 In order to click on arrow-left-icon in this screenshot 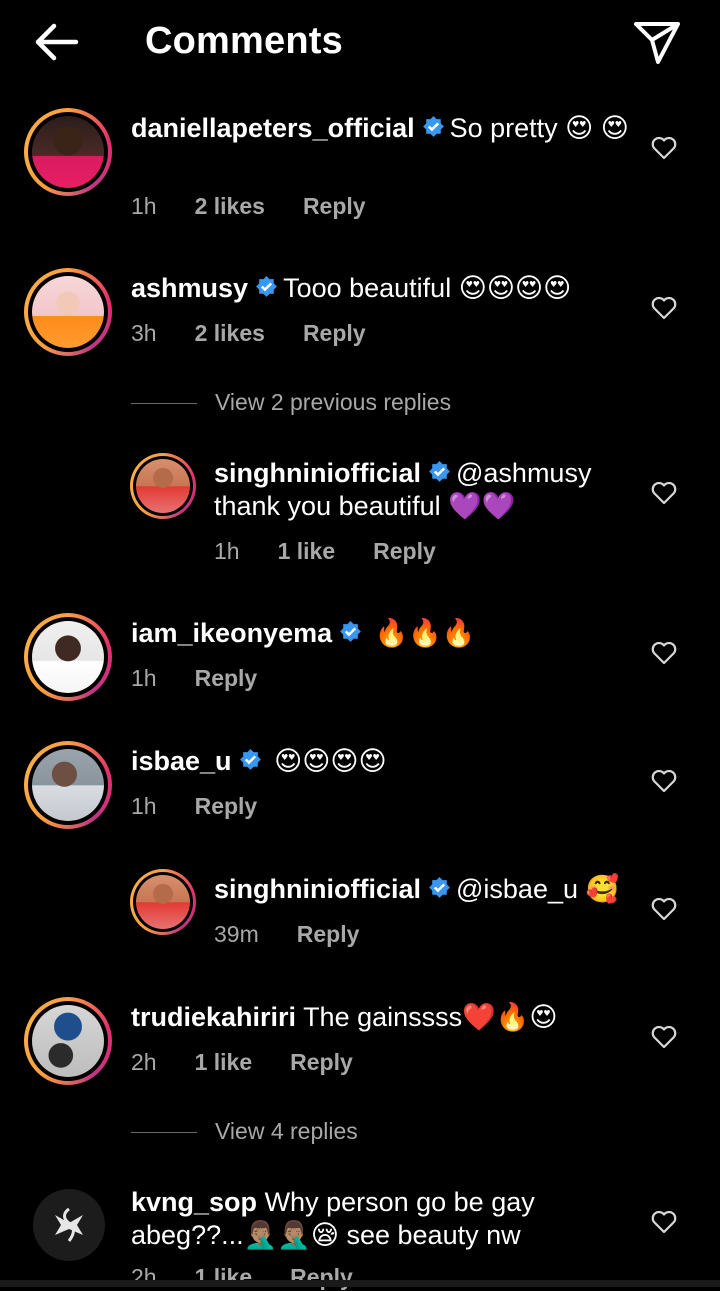, I will do `click(56, 42)`.